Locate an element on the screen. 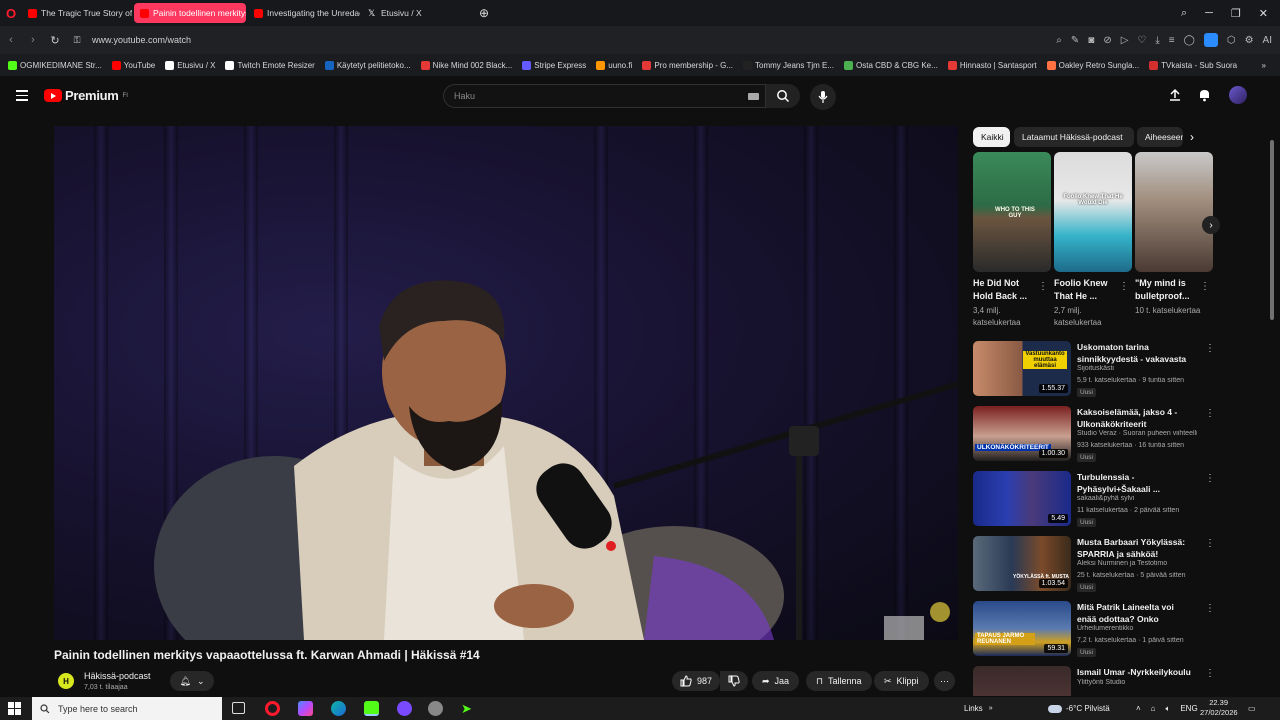 Image resolution: width=1280 pixels, height=720 pixels. channel-name: Ylittyönti Studio is located at coordinates (1137, 682).